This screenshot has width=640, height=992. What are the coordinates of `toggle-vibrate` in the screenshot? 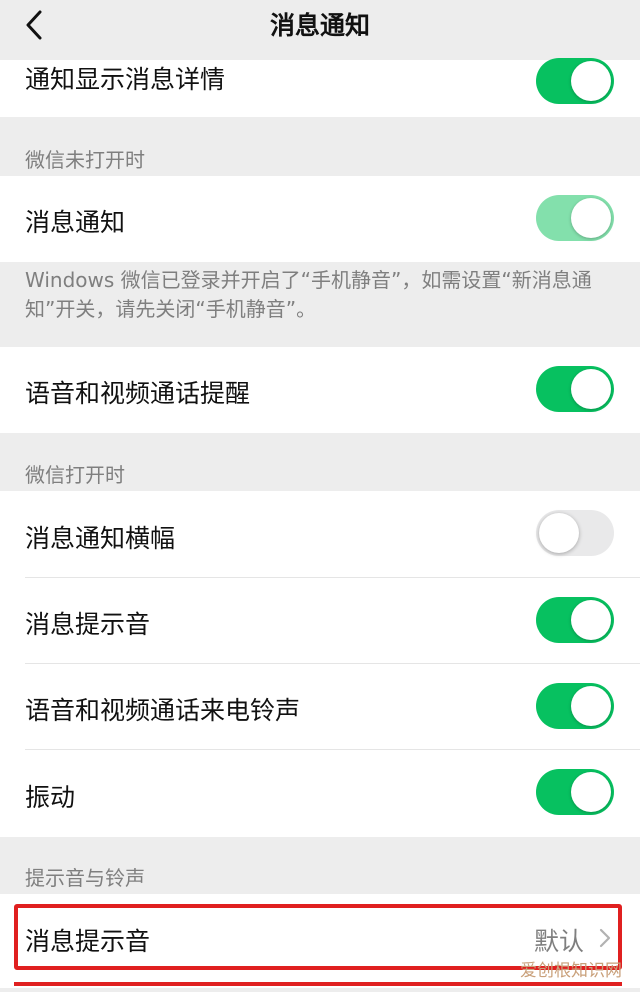 It's located at (575, 792).